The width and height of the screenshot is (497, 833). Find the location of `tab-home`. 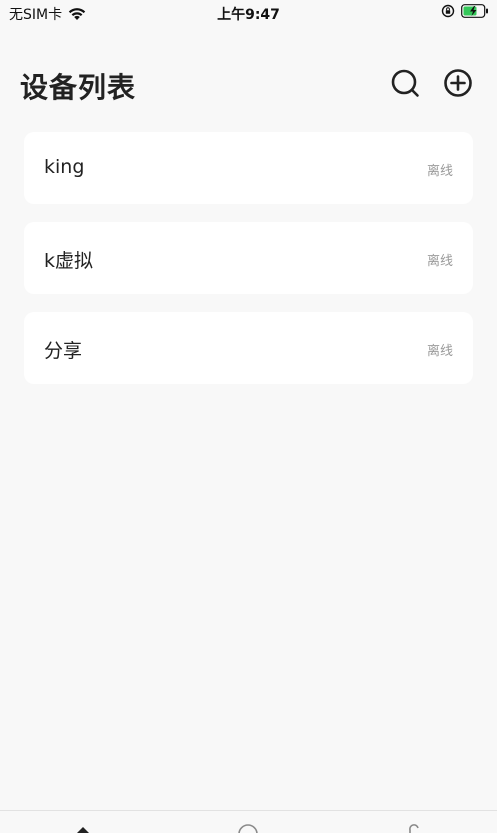

tab-home is located at coordinates (83, 822).